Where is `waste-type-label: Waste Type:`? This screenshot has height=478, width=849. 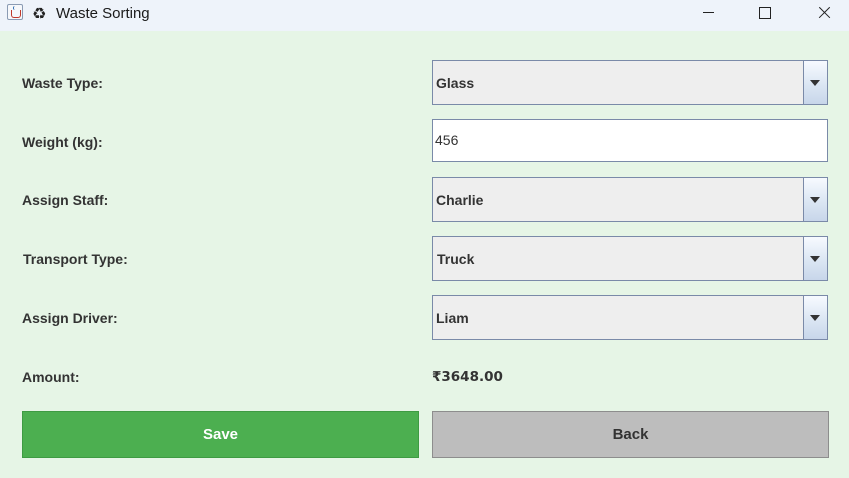 waste-type-label: Waste Type: is located at coordinates (62, 83).